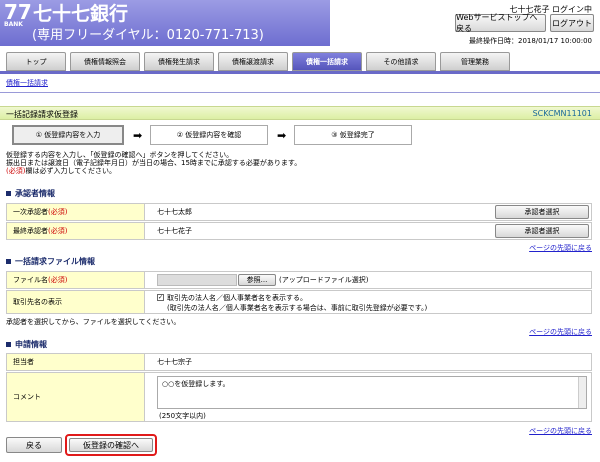  What do you see at coordinates (299, 212) in the screenshot?
I see `first-approver-row: 一次承認者 (必須) 七十七太郎 承認者選択` at bounding box center [299, 212].